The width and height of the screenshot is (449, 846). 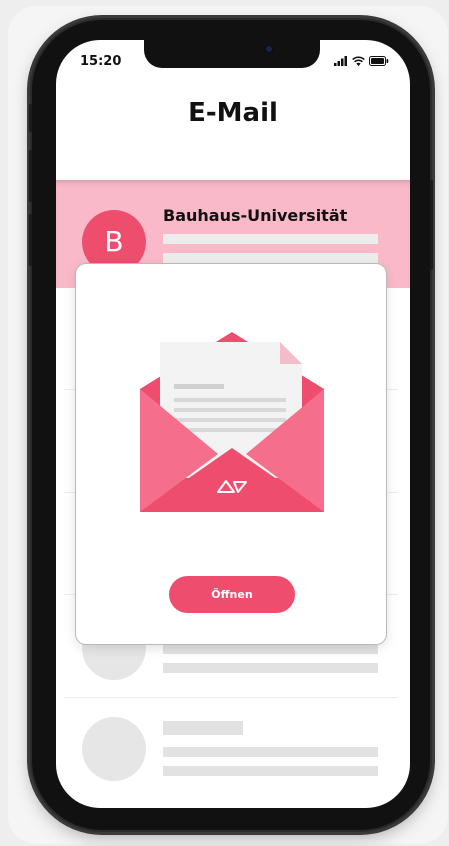 I want to click on volume-down-button, so click(x=30, y=240).